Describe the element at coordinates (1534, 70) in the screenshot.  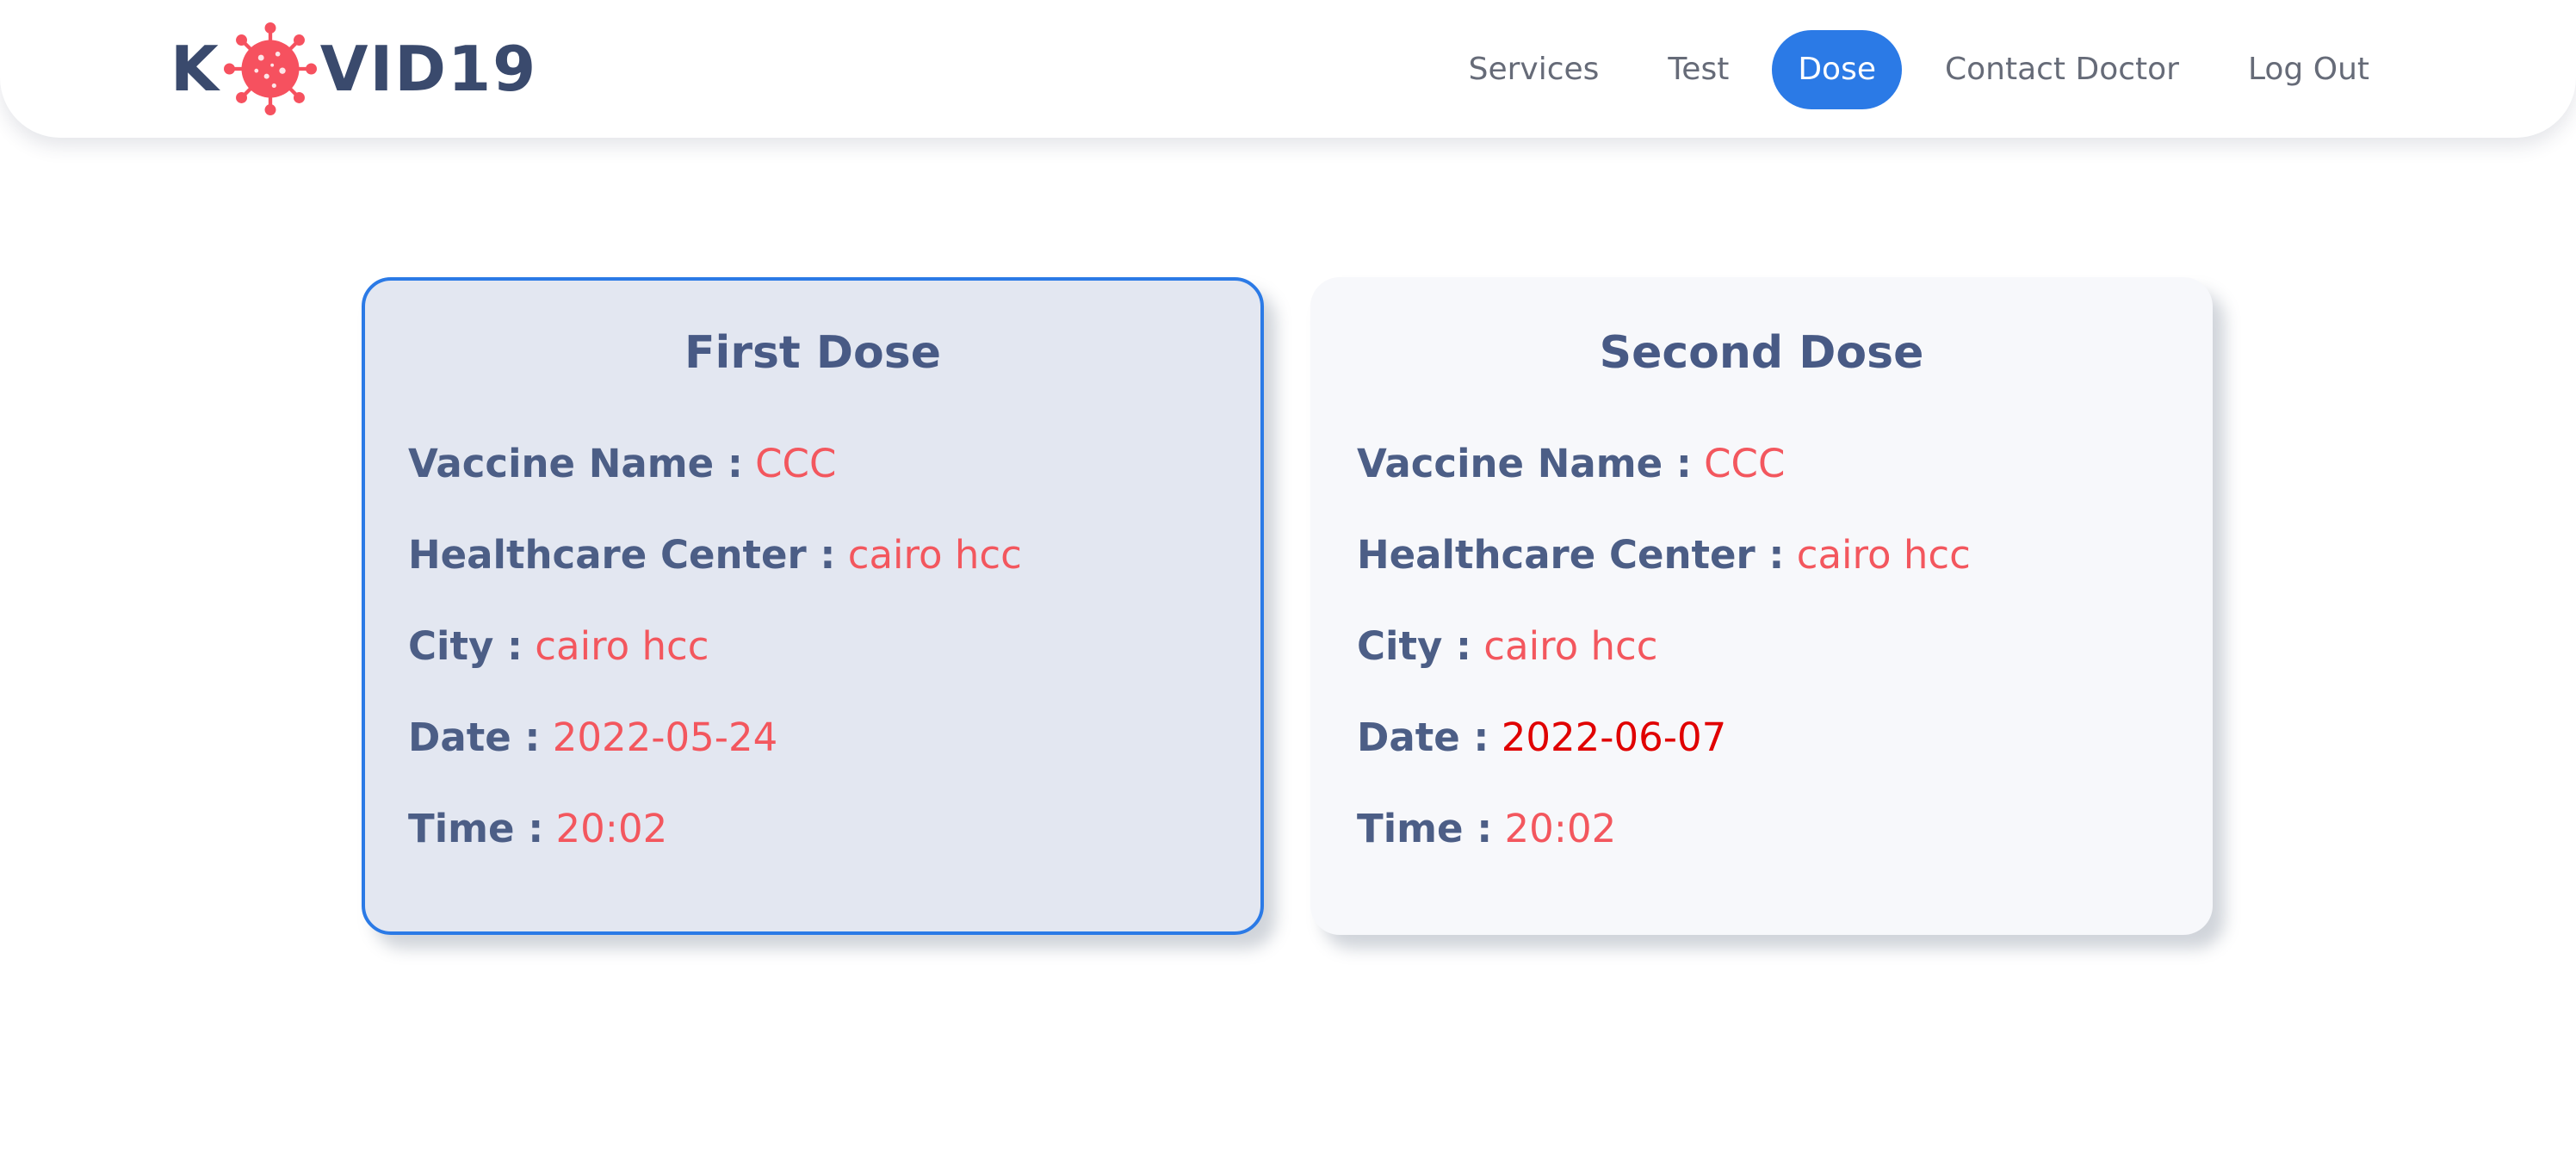
I see `nav-item-services: Services` at that location.